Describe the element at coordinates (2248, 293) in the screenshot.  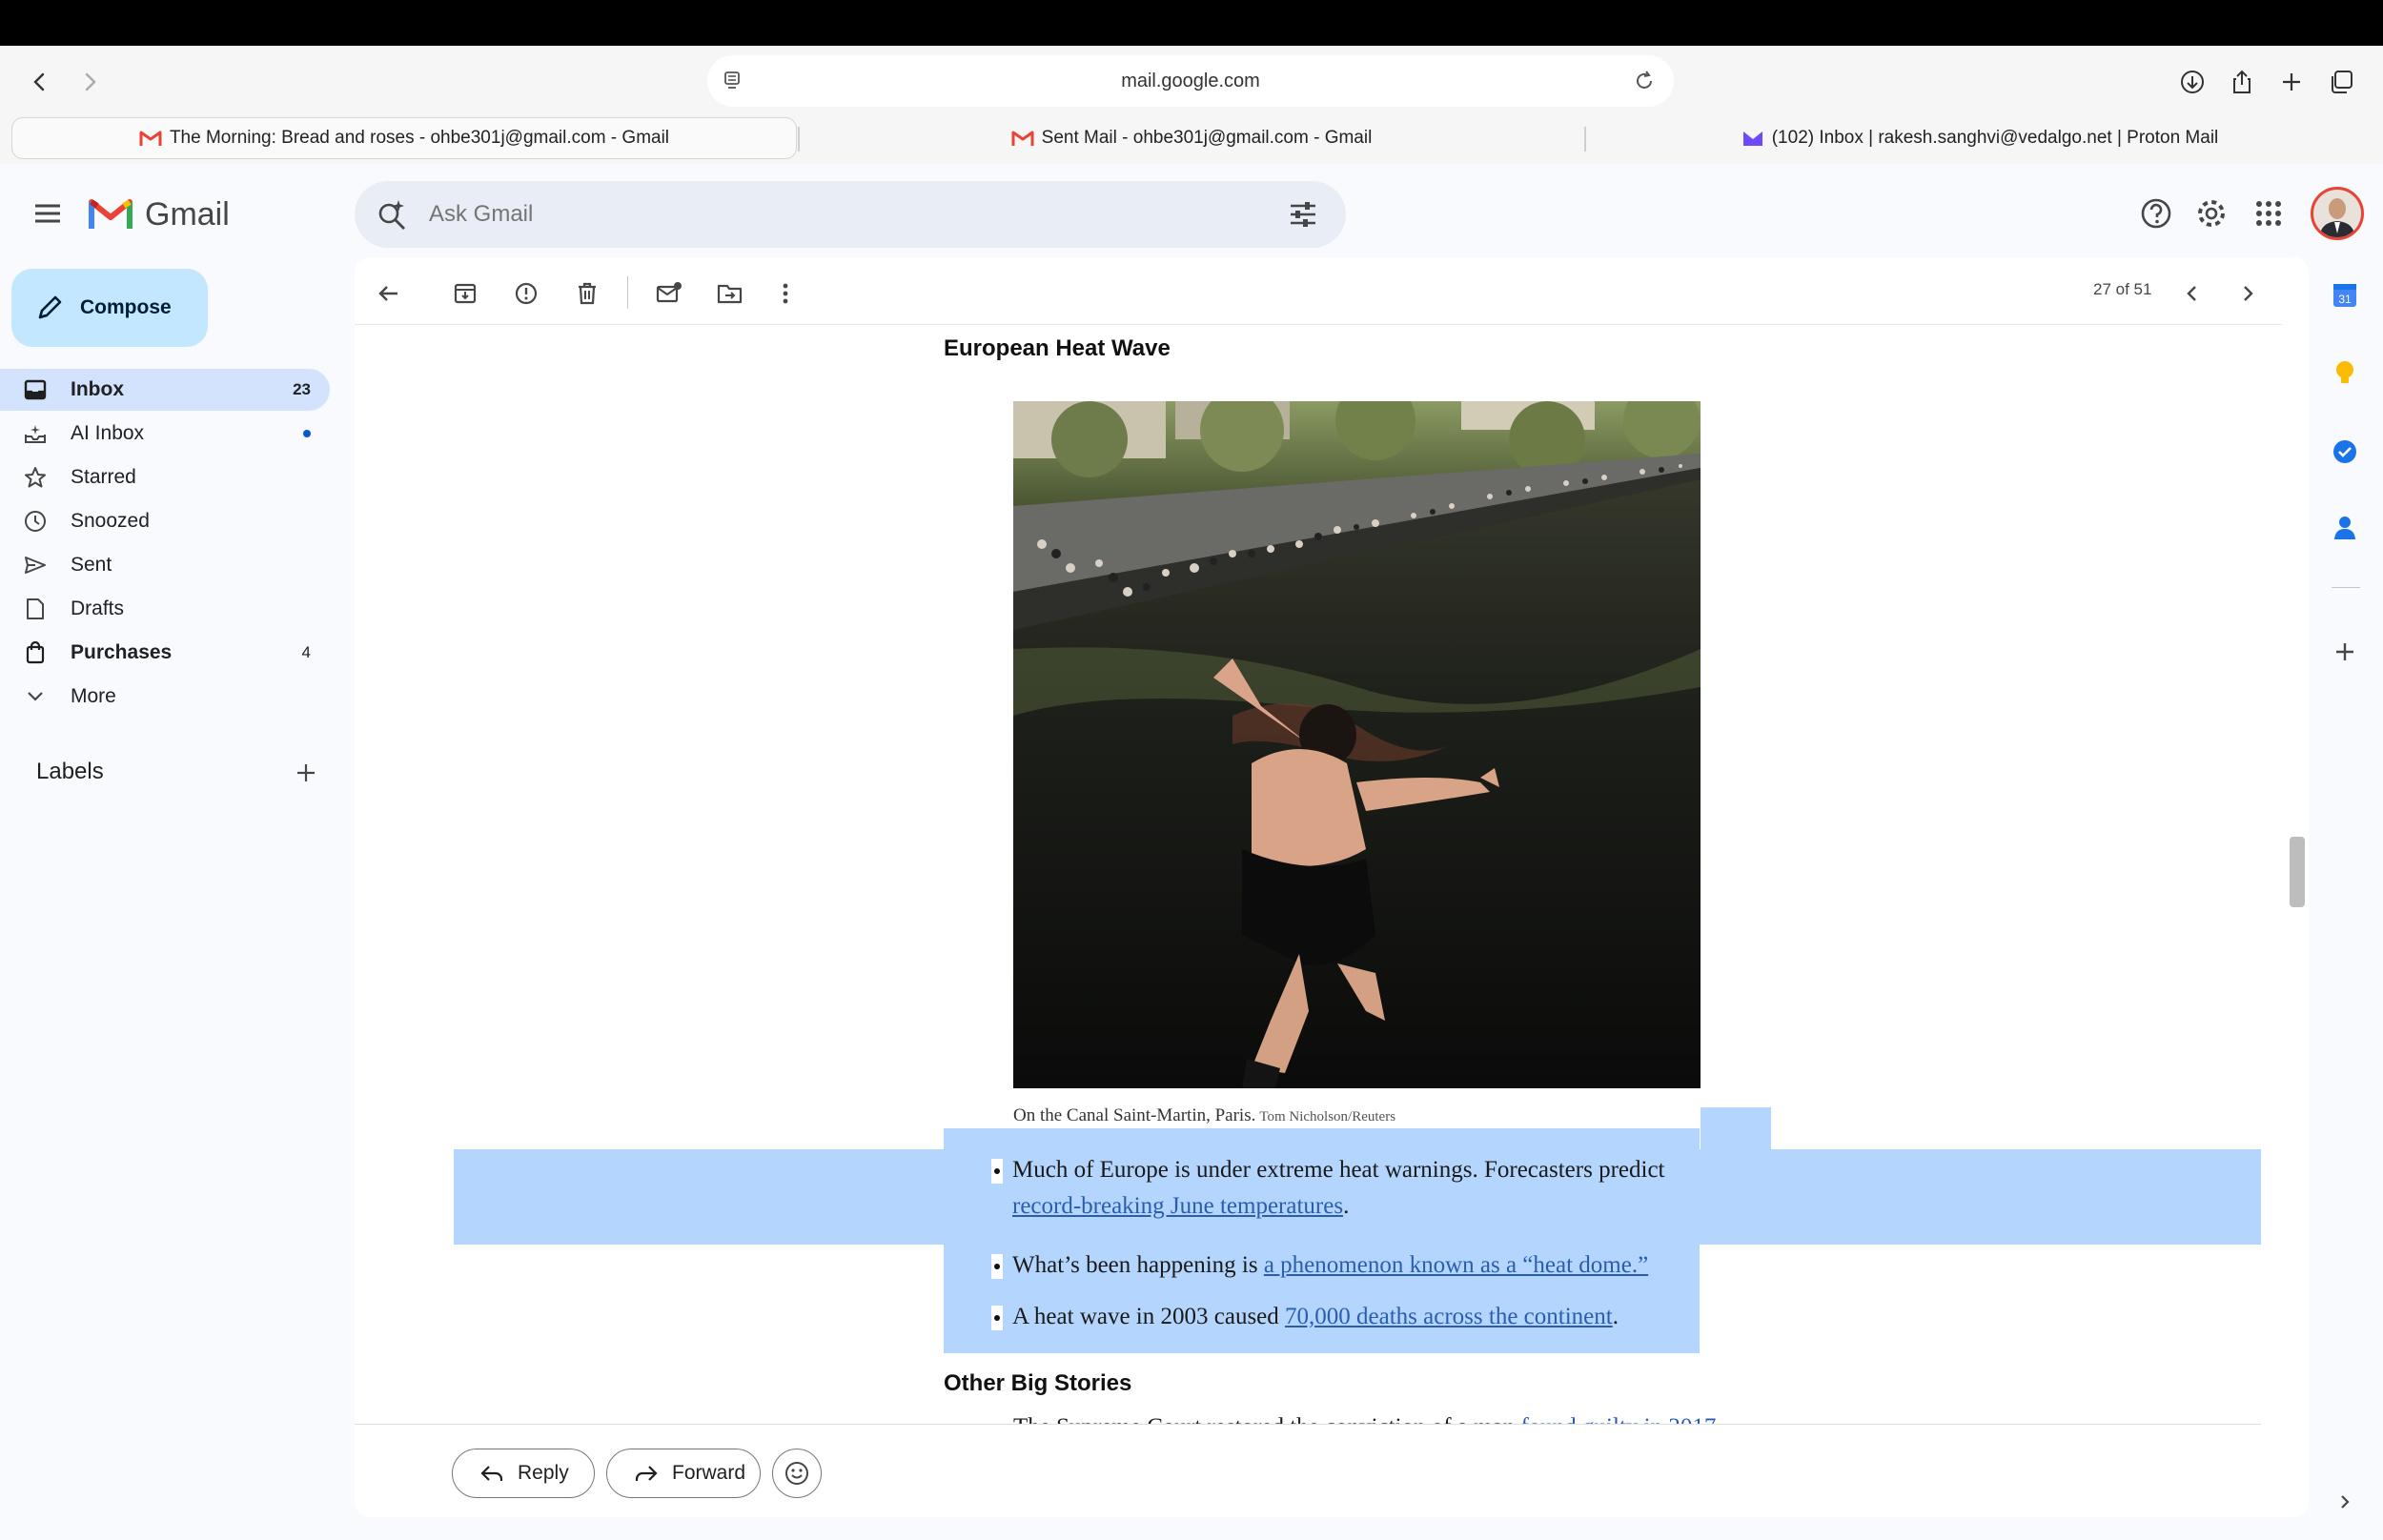
I see `older-message-icon` at that location.